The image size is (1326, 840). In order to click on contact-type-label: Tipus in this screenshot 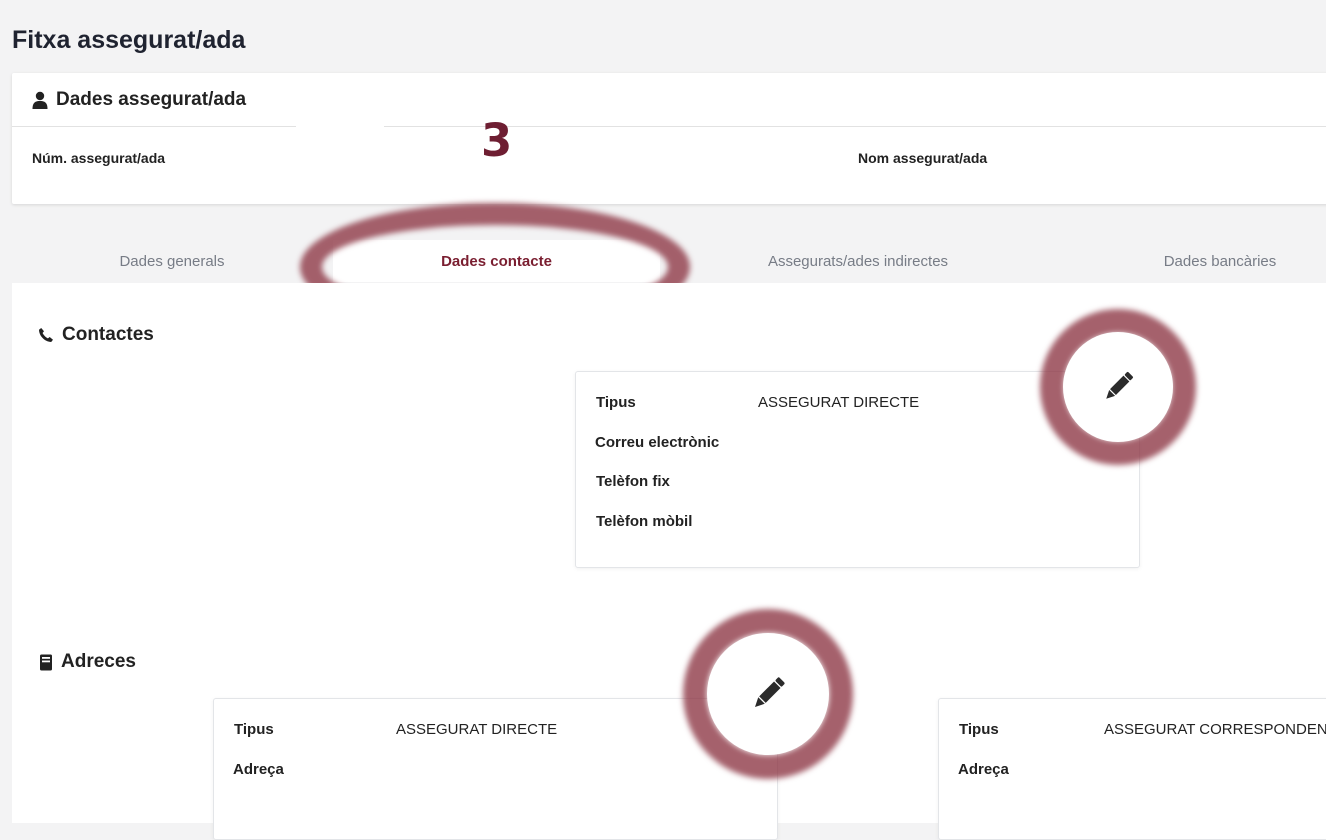, I will do `click(616, 402)`.